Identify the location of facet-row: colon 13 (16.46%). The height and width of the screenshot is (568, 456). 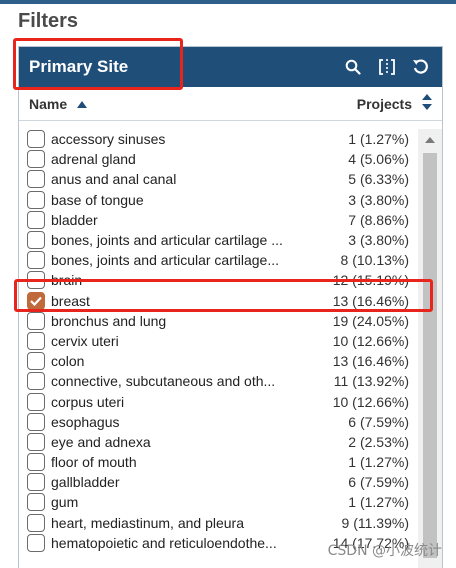
(219, 361).